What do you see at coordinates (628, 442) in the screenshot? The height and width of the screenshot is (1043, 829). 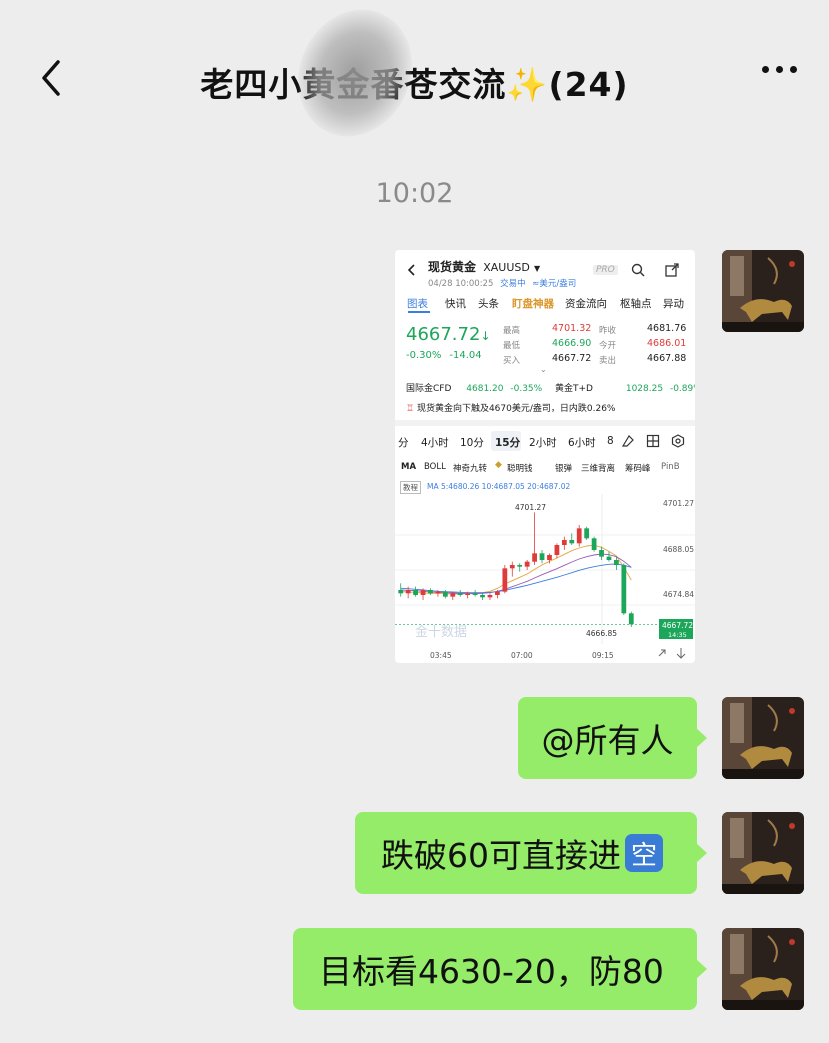 I see `draw-tool-icon` at bounding box center [628, 442].